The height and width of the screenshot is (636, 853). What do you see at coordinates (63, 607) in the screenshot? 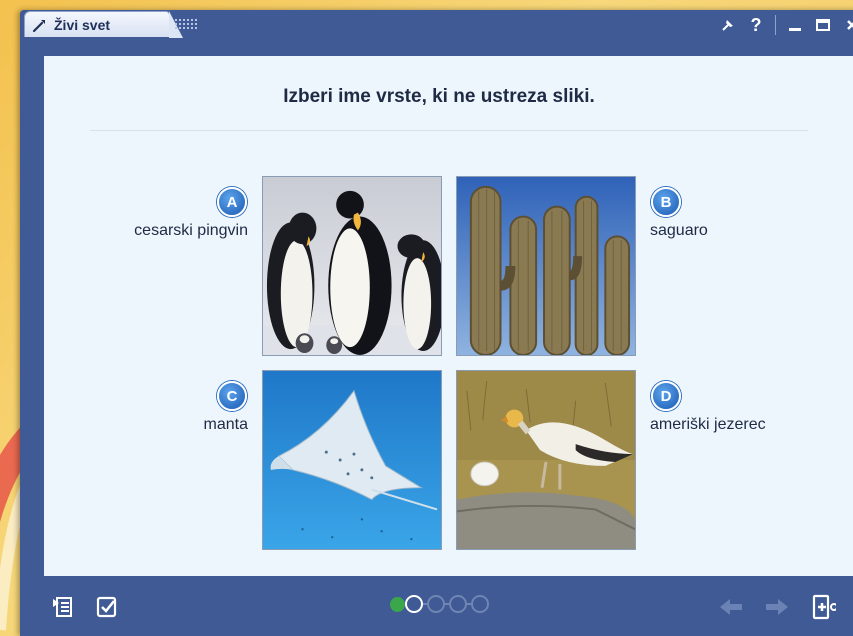
I see `list-icon` at bounding box center [63, 607].